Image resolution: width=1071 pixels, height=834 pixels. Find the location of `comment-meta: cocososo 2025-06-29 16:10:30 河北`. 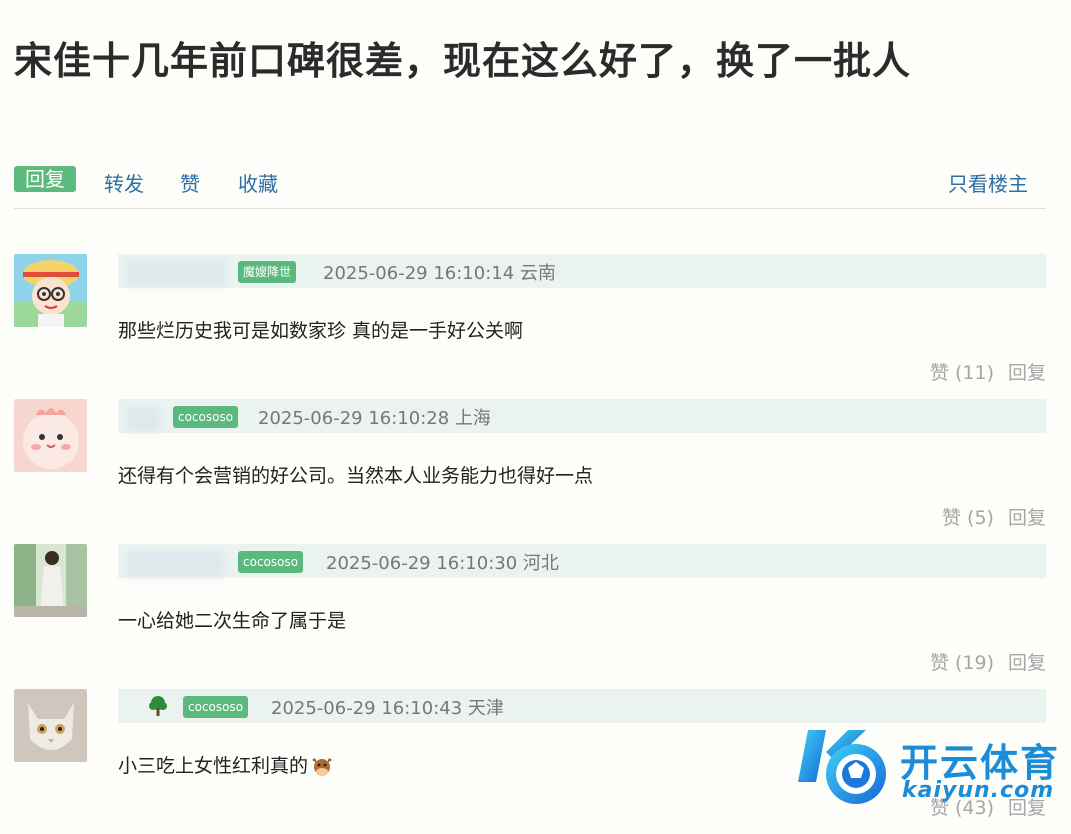

comment-meta: cocososo 2025-06-29 16:10:30 河北 is located at coordinates (582, 561).